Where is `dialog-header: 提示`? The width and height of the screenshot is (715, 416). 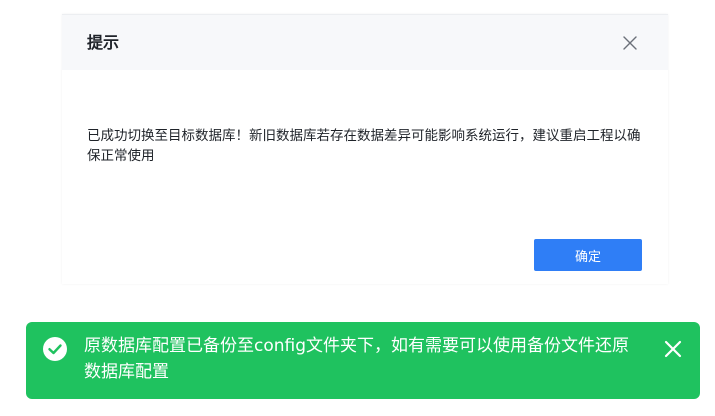
dialog-header: 提示 is located at coordinates (365, 42).